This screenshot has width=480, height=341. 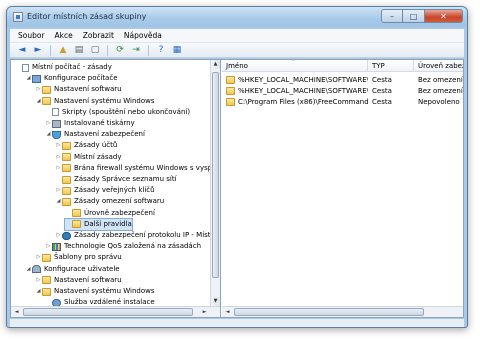 I want to click on new-window-icon: ▢, so click(x=95, y=50).